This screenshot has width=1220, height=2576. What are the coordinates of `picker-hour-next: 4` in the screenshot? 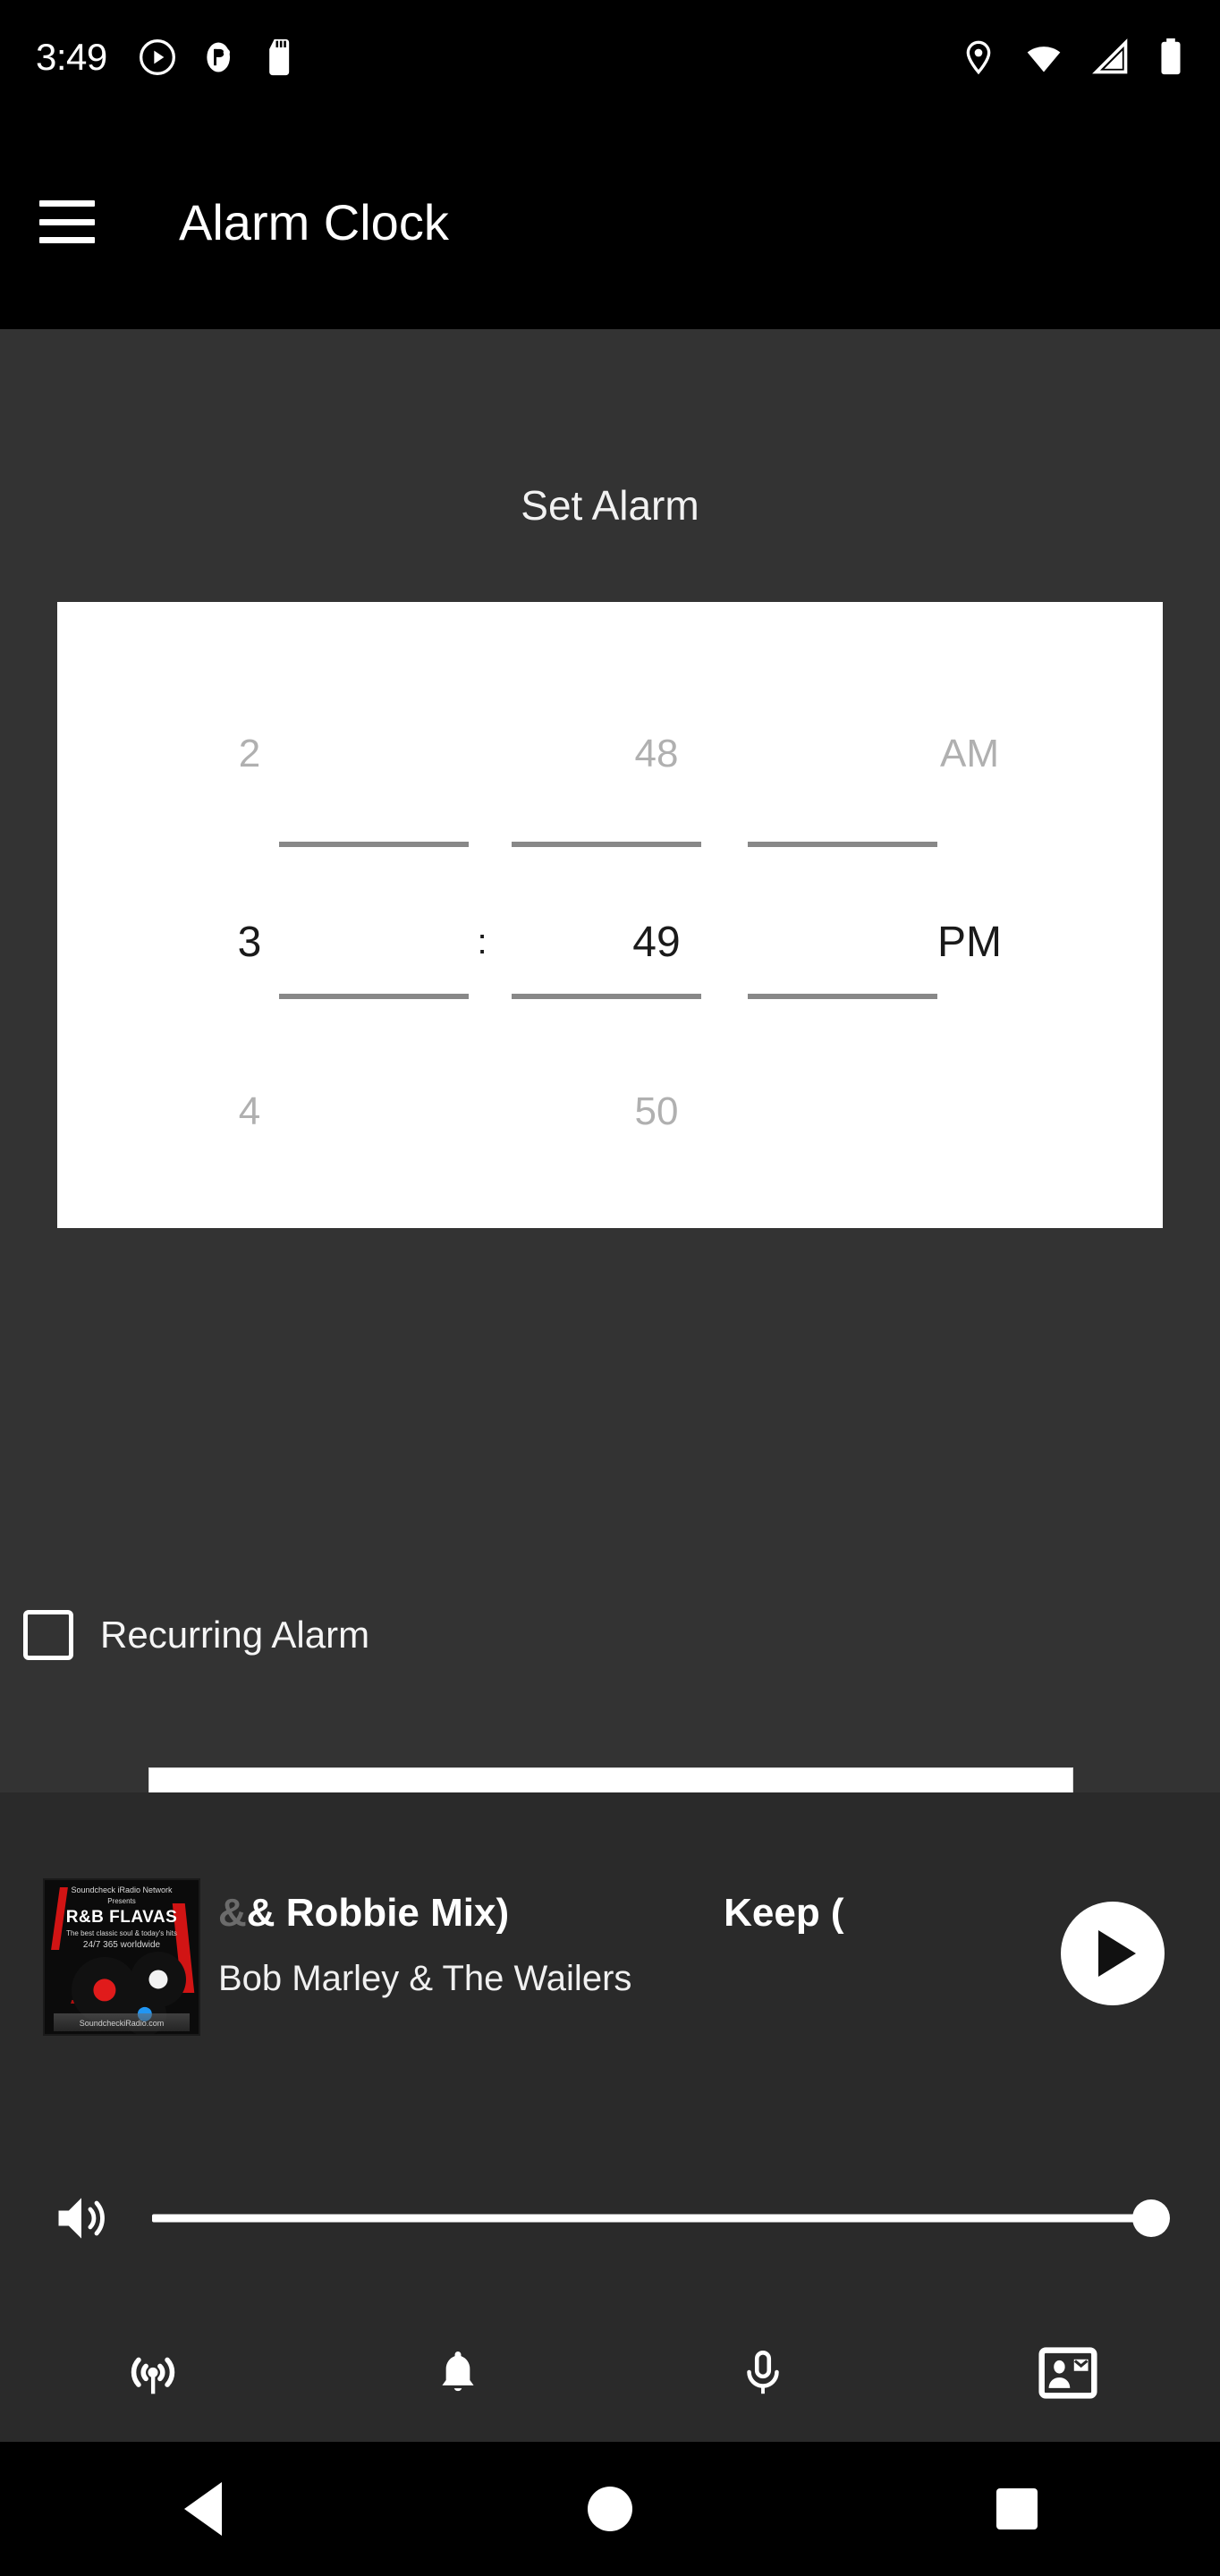 It's located at (249, 1111).